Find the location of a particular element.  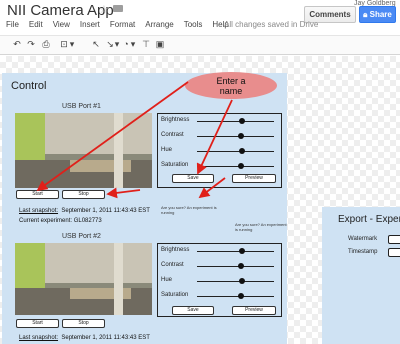

arrow-to-stop is located at coordinates (123, 193).